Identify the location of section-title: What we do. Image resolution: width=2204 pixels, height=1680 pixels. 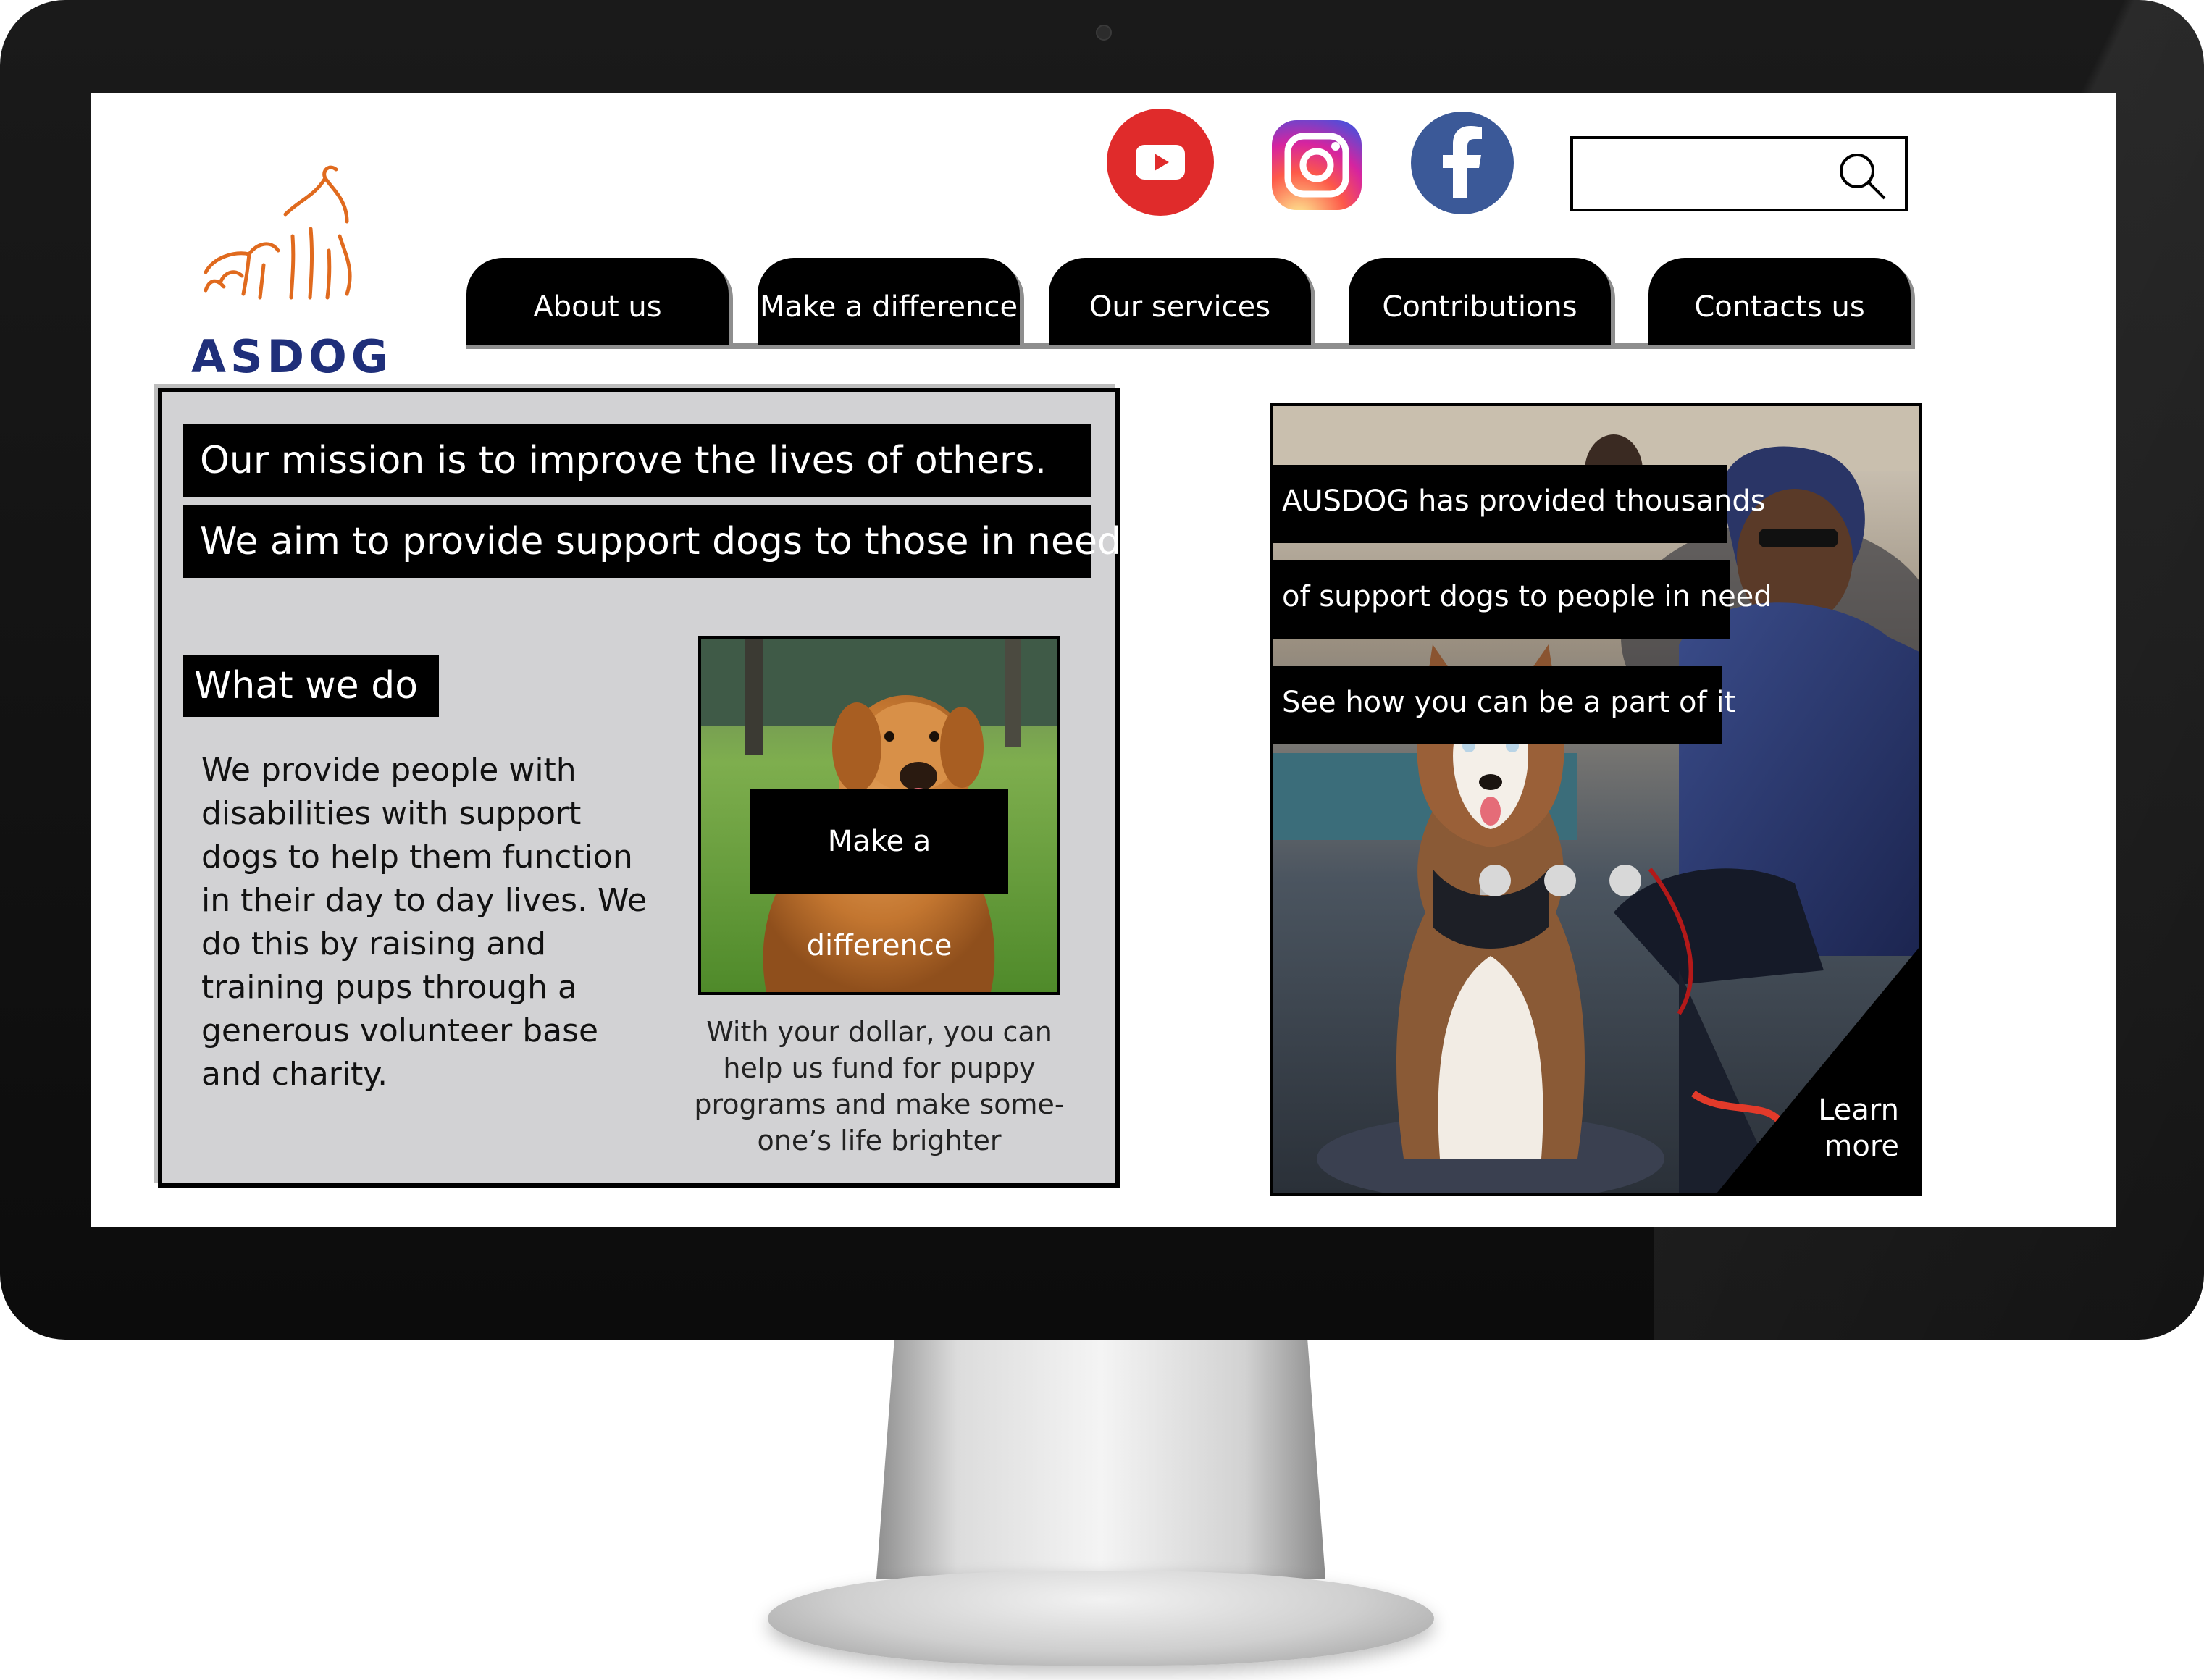
(311, 686).